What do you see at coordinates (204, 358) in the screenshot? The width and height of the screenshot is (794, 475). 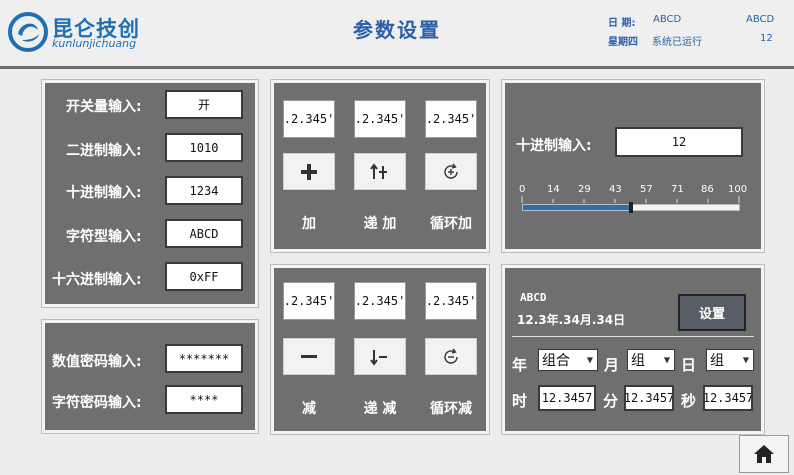 I see `numeric-password-field: *******` at bounding box center [204, 358].